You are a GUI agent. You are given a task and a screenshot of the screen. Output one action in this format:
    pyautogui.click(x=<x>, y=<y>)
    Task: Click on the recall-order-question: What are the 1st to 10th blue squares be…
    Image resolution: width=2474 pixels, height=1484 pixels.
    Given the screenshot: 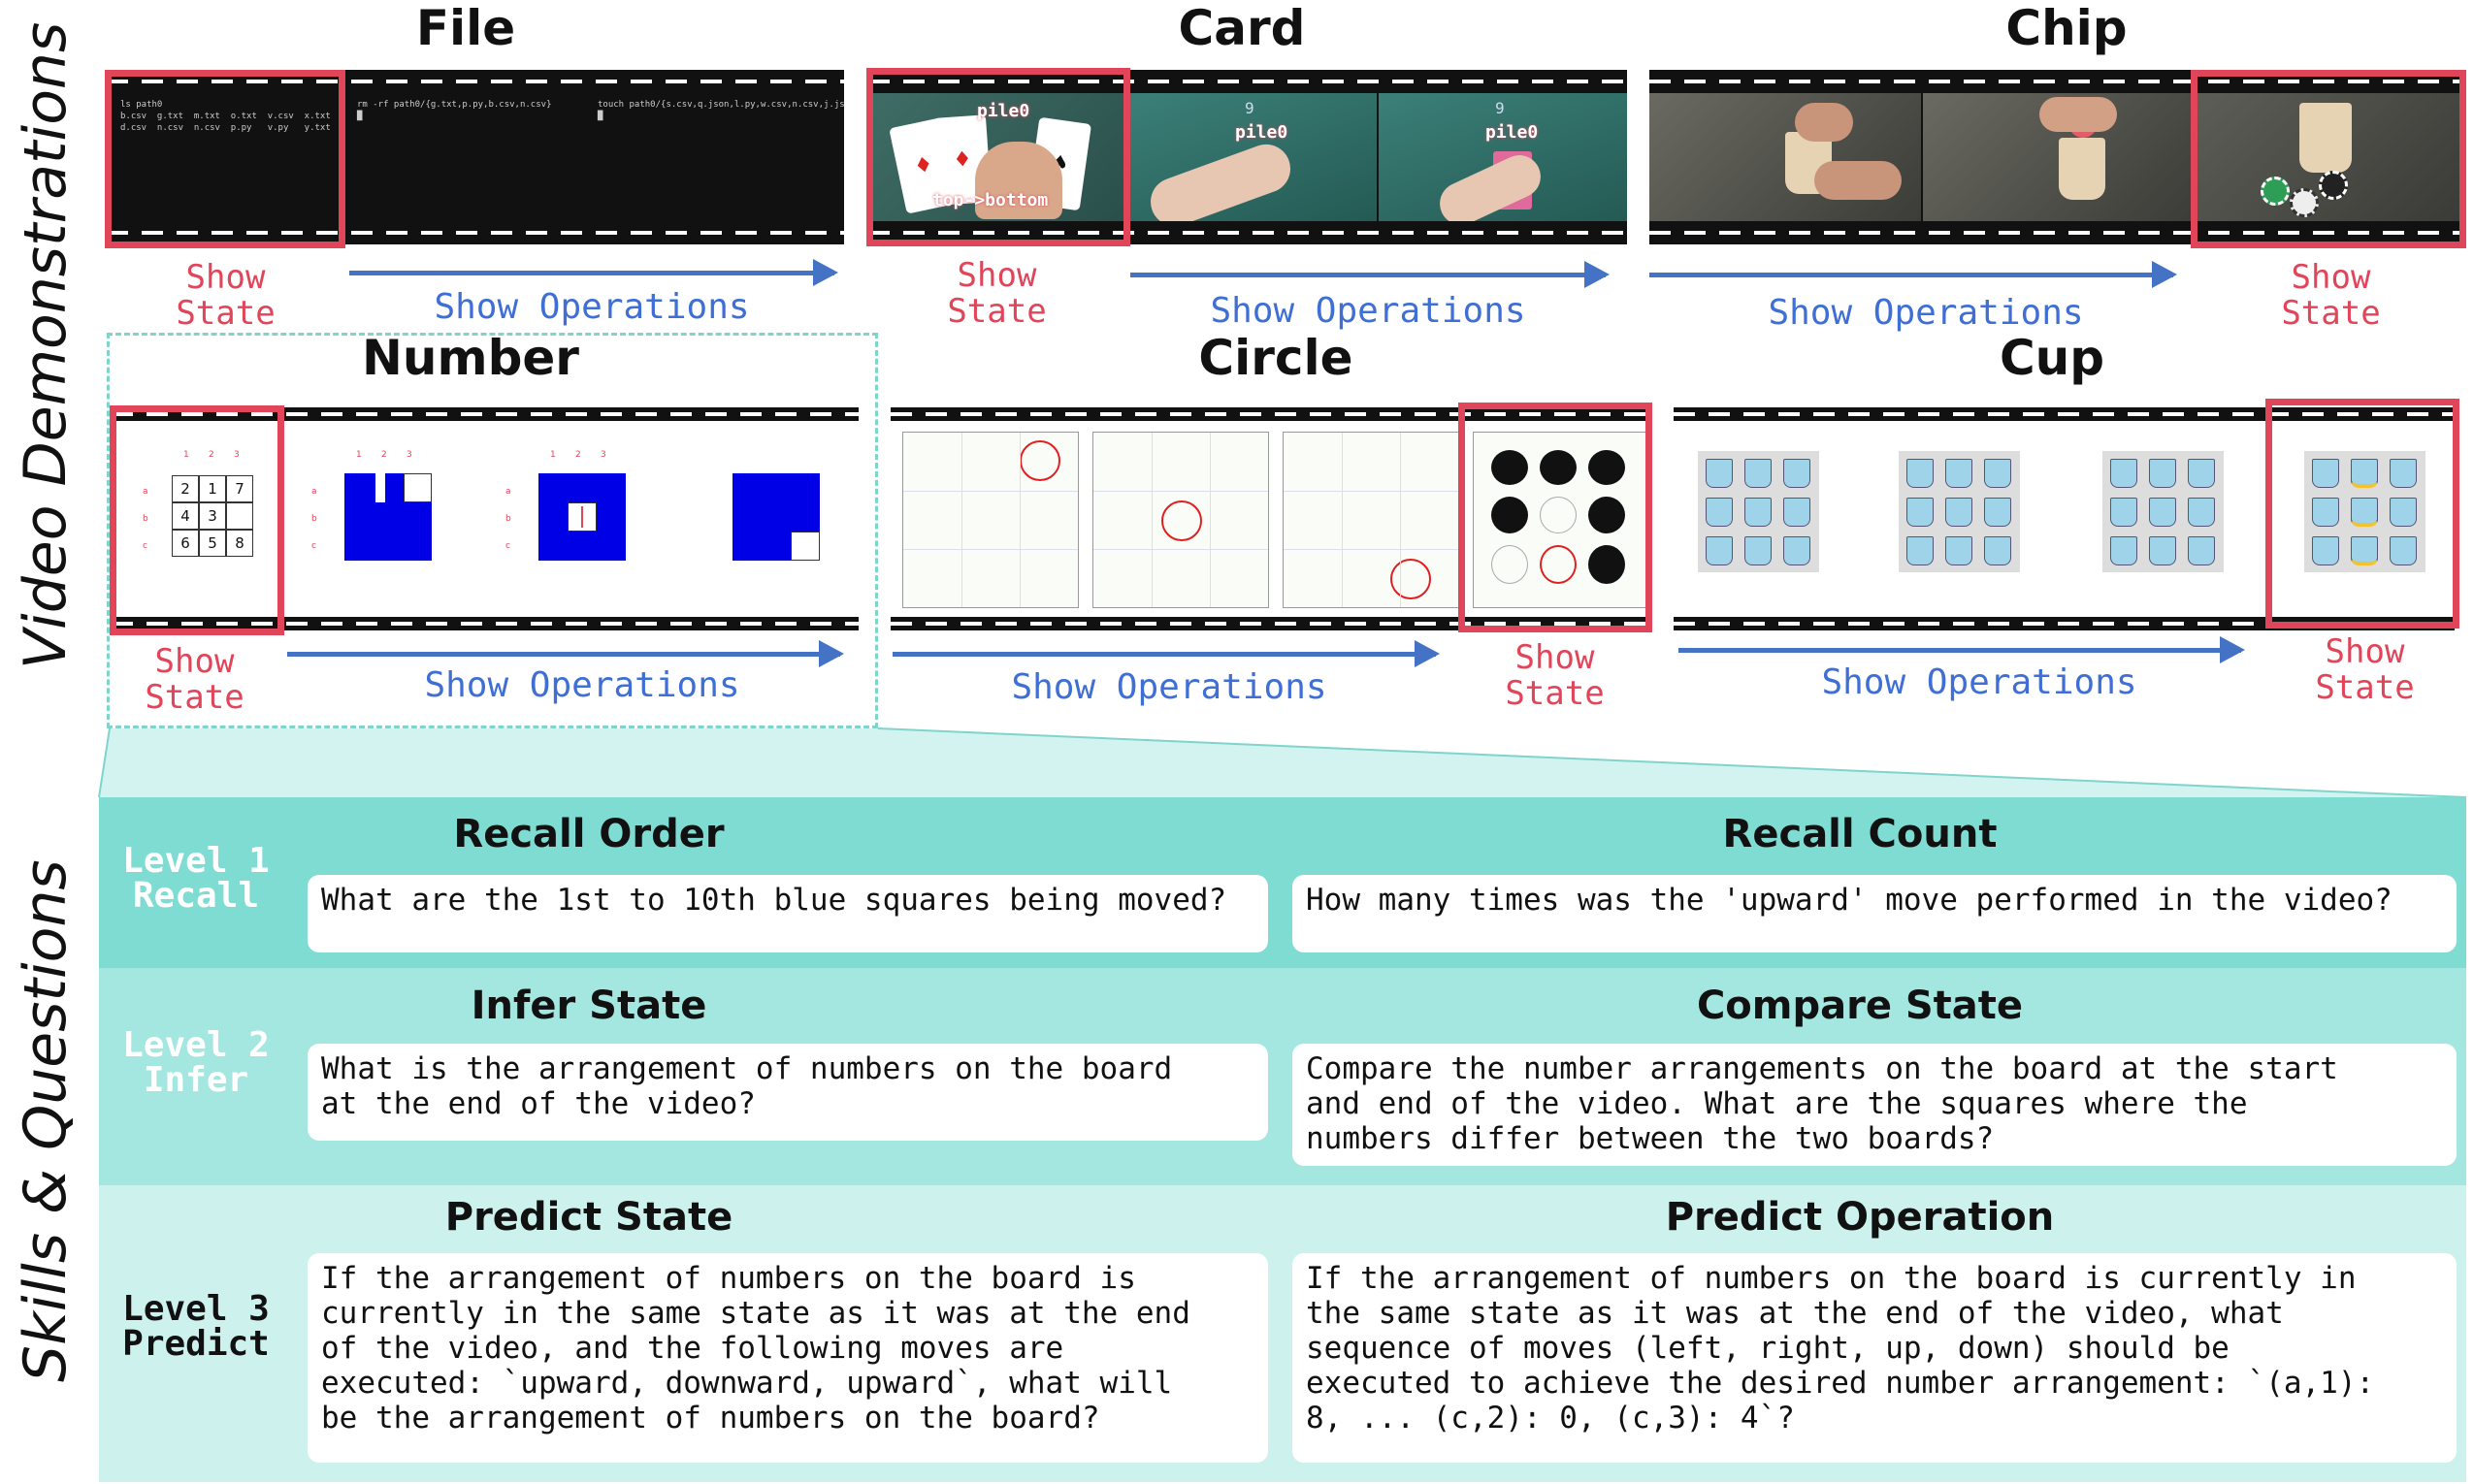 What is the action you would take?
    pyautogui.click(x=788, y=914)
    